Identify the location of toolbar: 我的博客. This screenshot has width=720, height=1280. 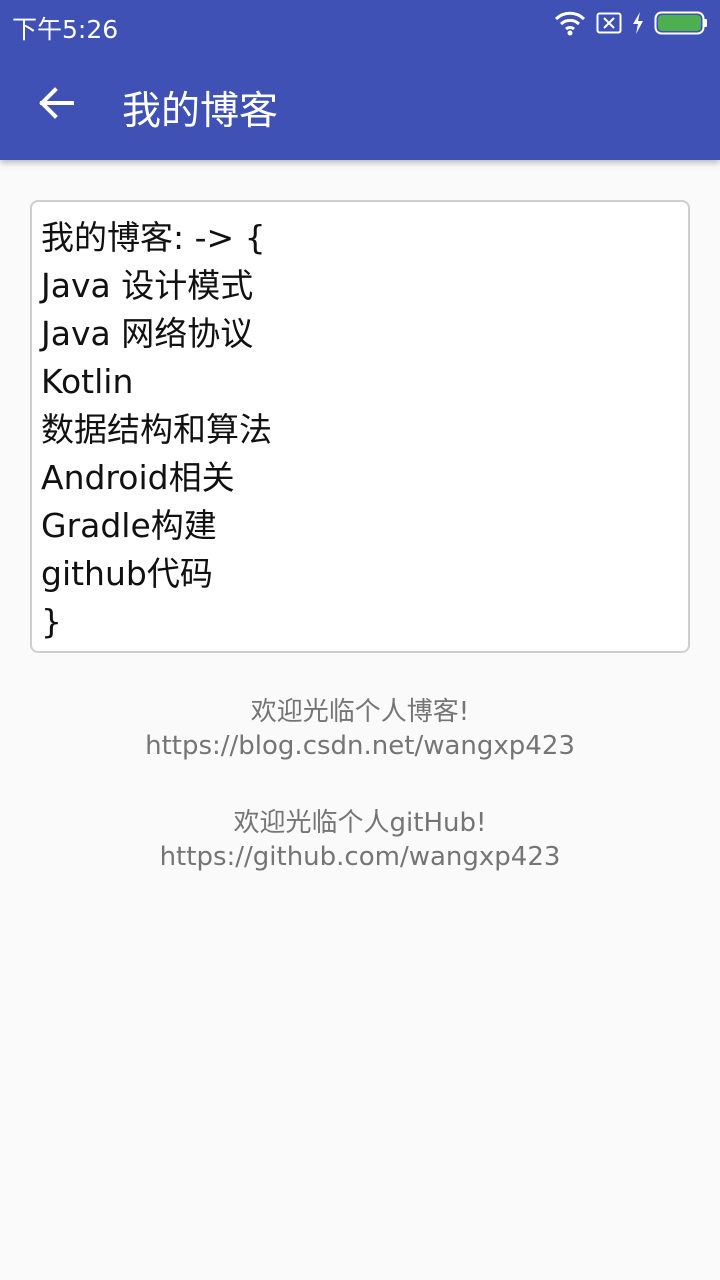
(360, 105).